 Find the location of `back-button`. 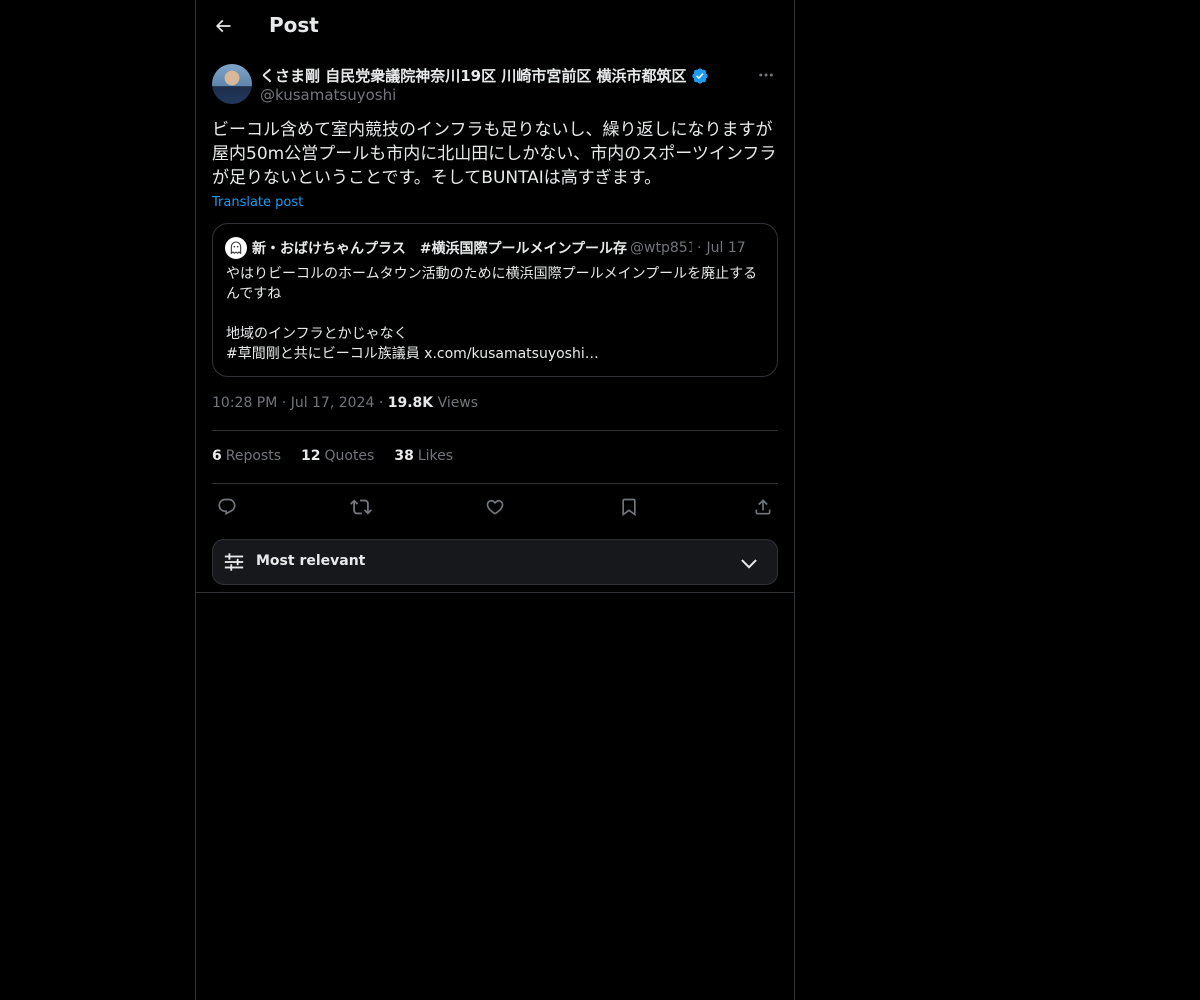

back-button is located at coordinates (223, 26).